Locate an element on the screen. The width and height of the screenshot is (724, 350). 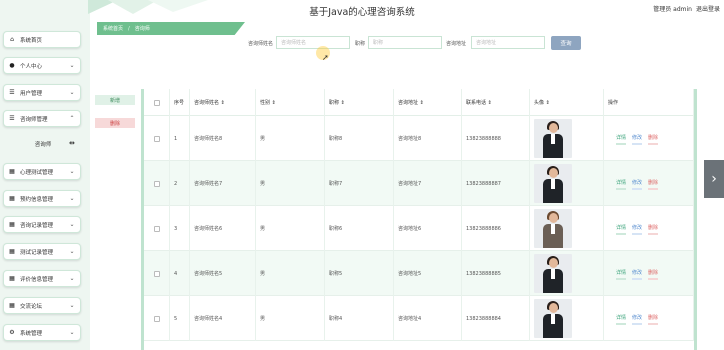
search-button: 查询 is located at coordinates (566, 43).